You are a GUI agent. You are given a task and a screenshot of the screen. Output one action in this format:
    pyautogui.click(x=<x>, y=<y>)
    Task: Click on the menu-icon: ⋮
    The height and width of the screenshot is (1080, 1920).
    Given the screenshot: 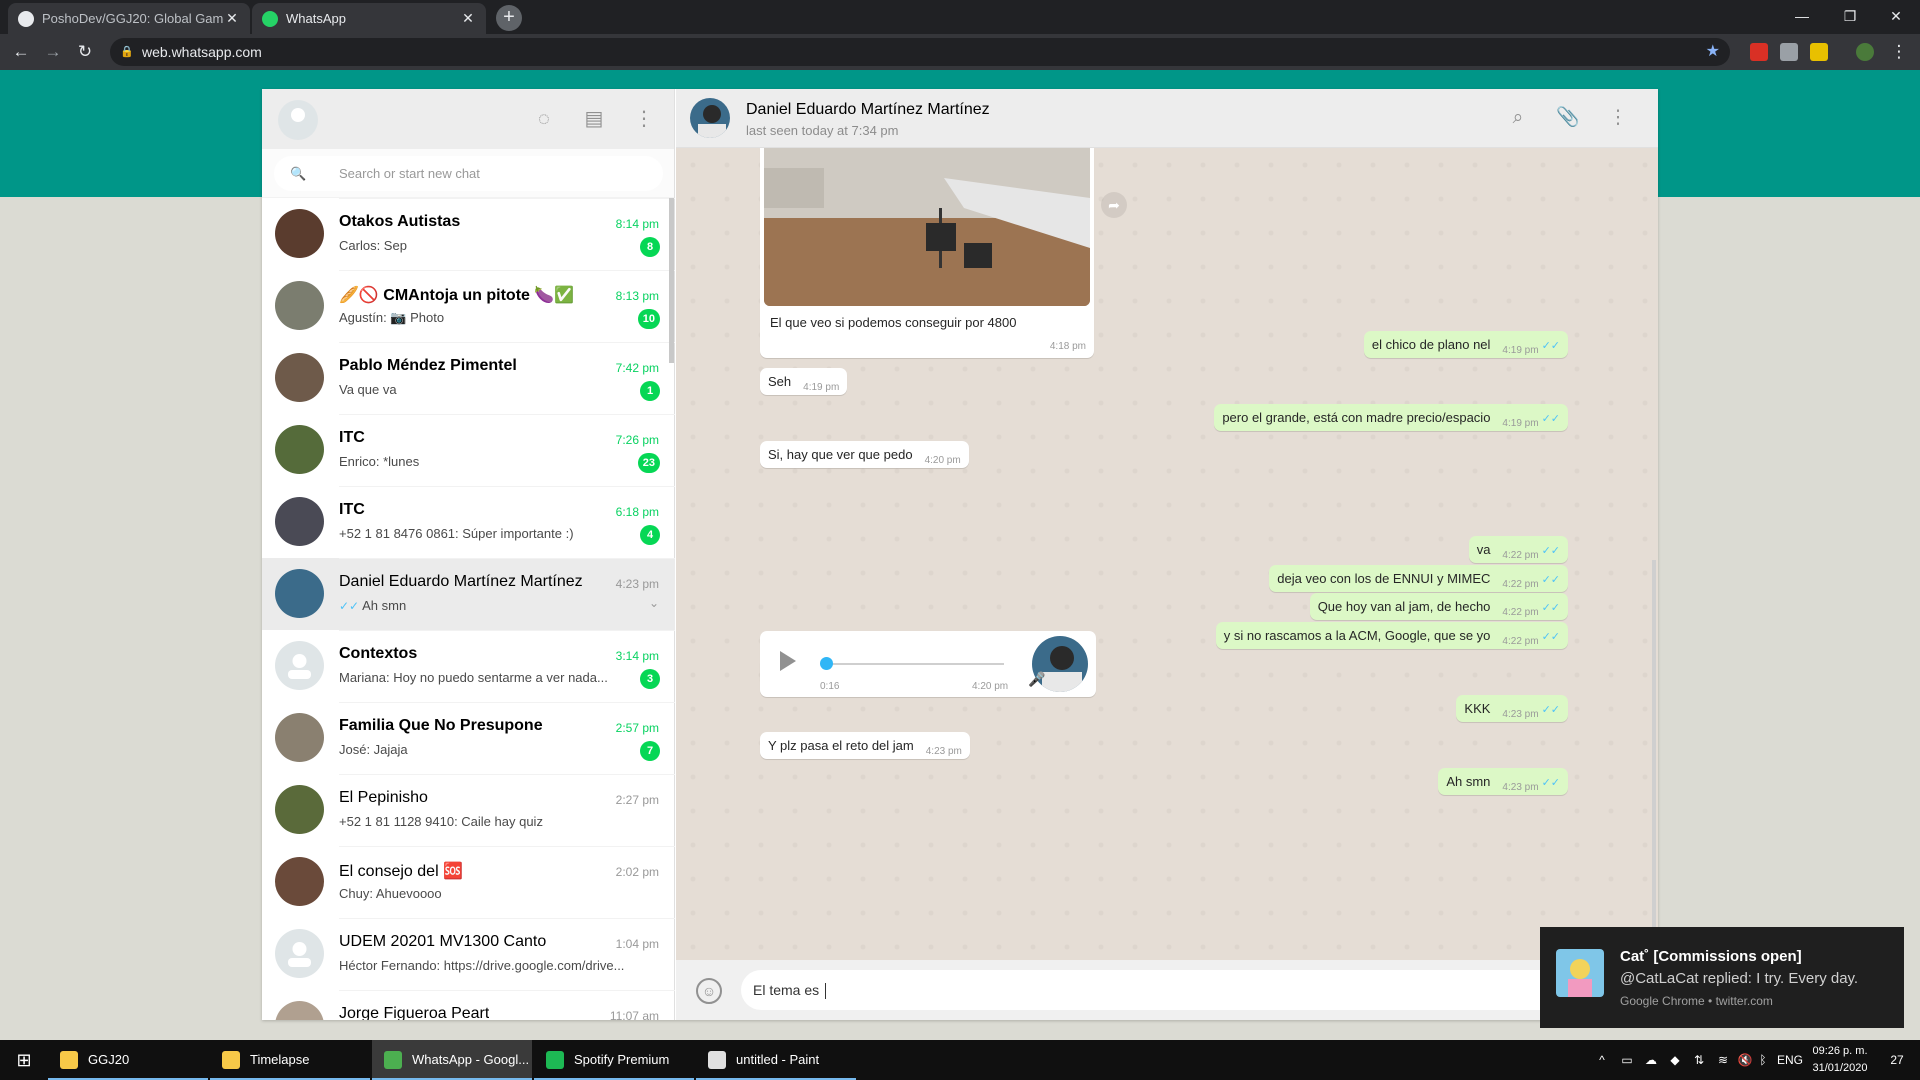 What is the action you would take?
    pyautogui.click(x=644, y=119)
    